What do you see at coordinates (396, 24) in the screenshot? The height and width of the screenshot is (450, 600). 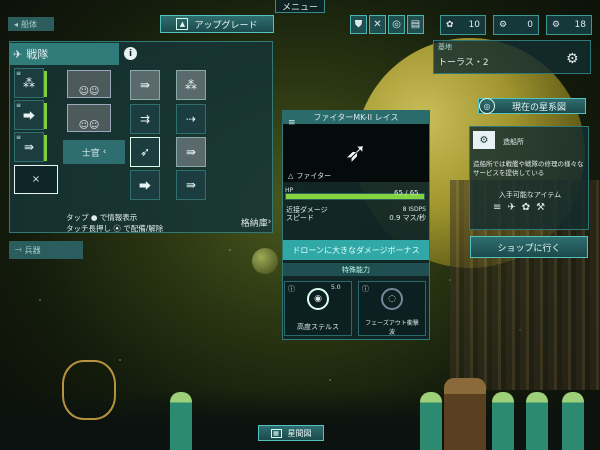 I see `radar-icon: ◎` at bounding box center [396, 24].